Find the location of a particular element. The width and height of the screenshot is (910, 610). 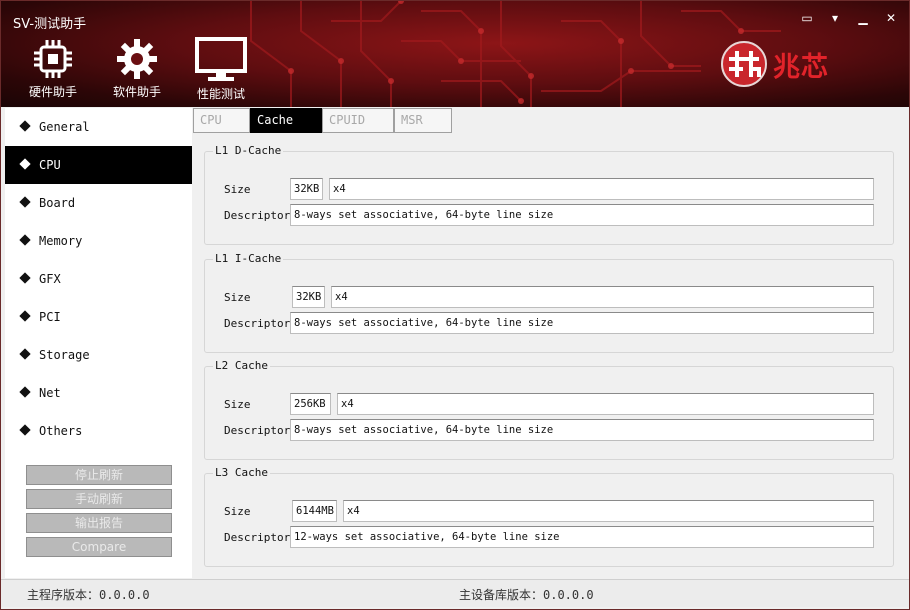

toolbar-software-assistant: 软件助手 is located at coordinates (137, 68).